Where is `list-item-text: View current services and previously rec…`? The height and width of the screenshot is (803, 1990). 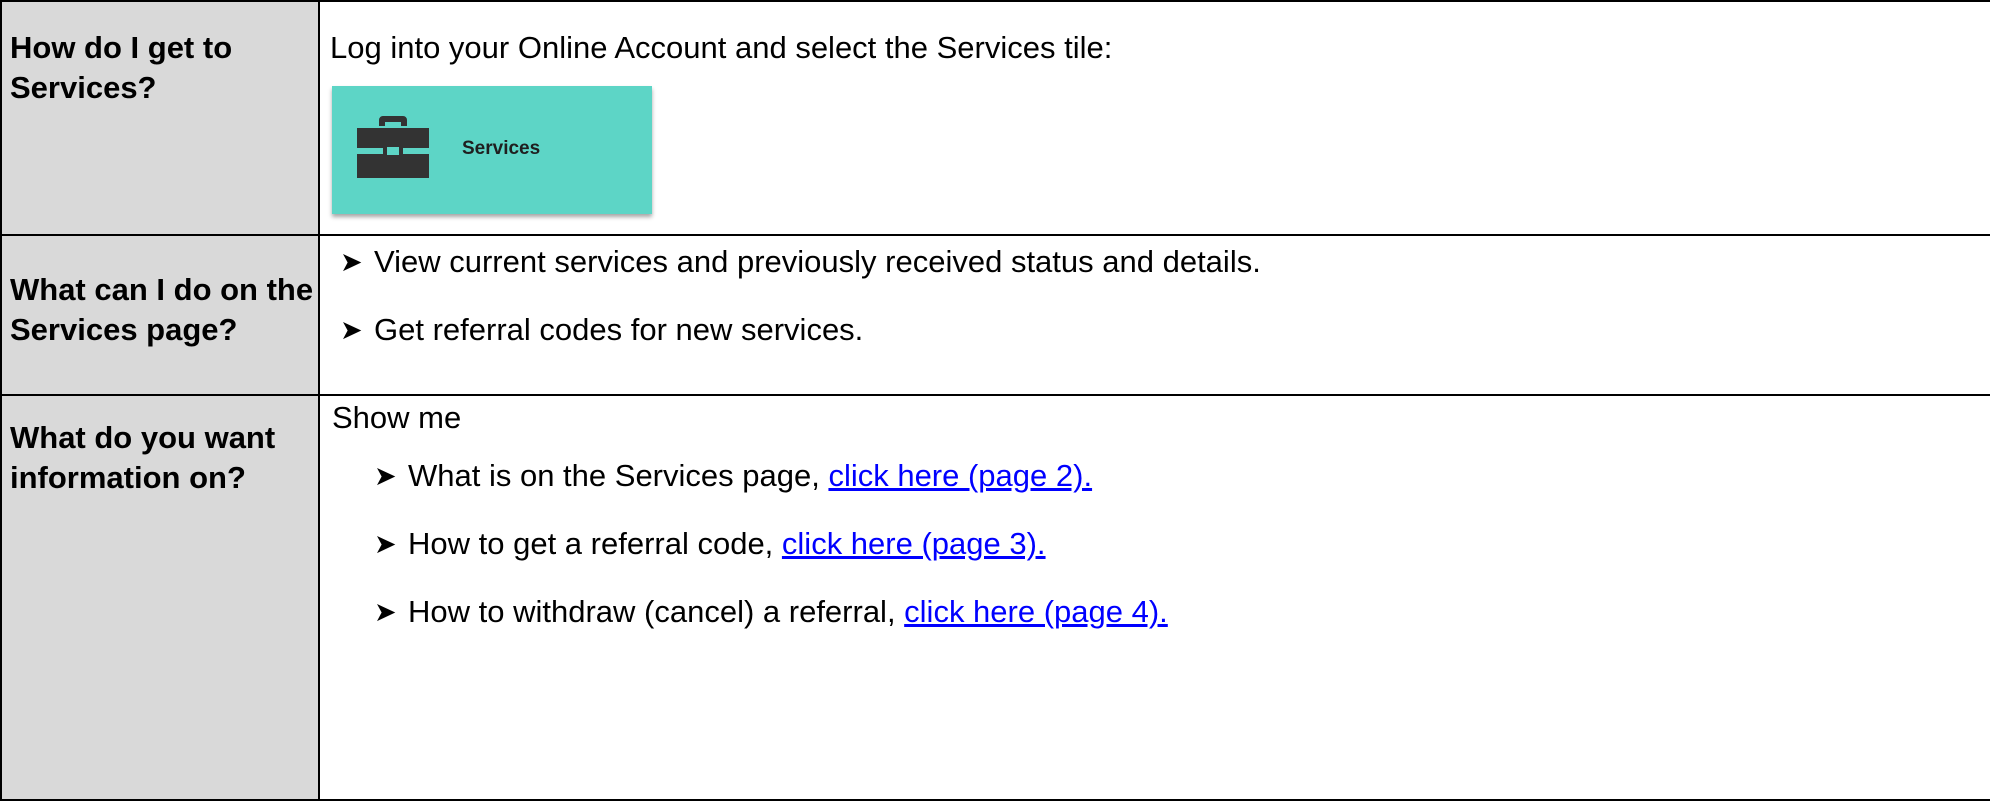 list-item-text: View current services and previously rec… is located at coordinates (817, 261).